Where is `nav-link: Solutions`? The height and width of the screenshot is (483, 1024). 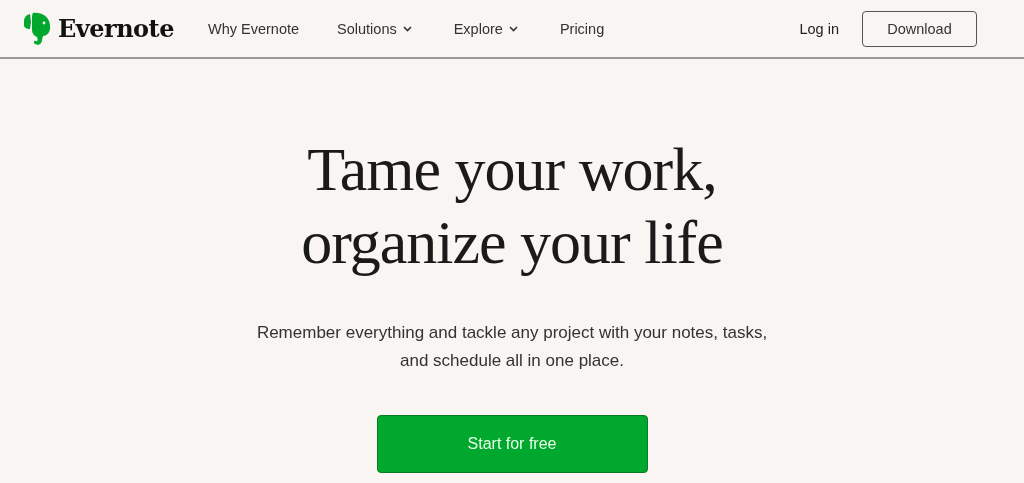
nav-link: Solutions is located at coordinates (374, 28).